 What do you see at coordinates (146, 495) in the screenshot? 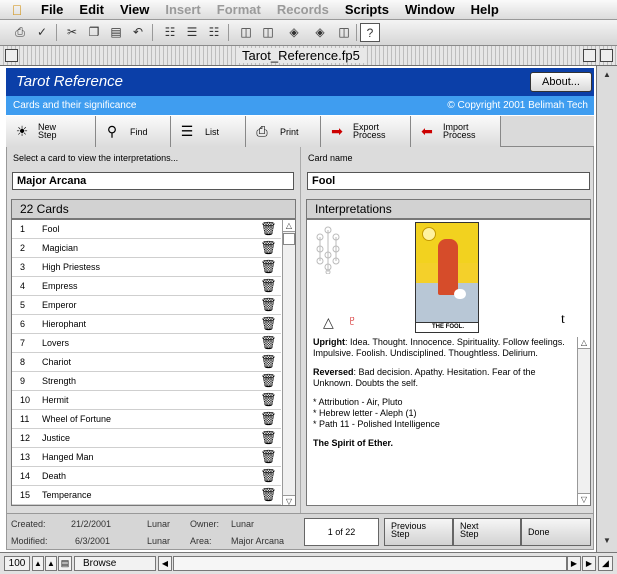
I see `list-item: 15 Temperance 🗑` at bounding box center [146, 495].